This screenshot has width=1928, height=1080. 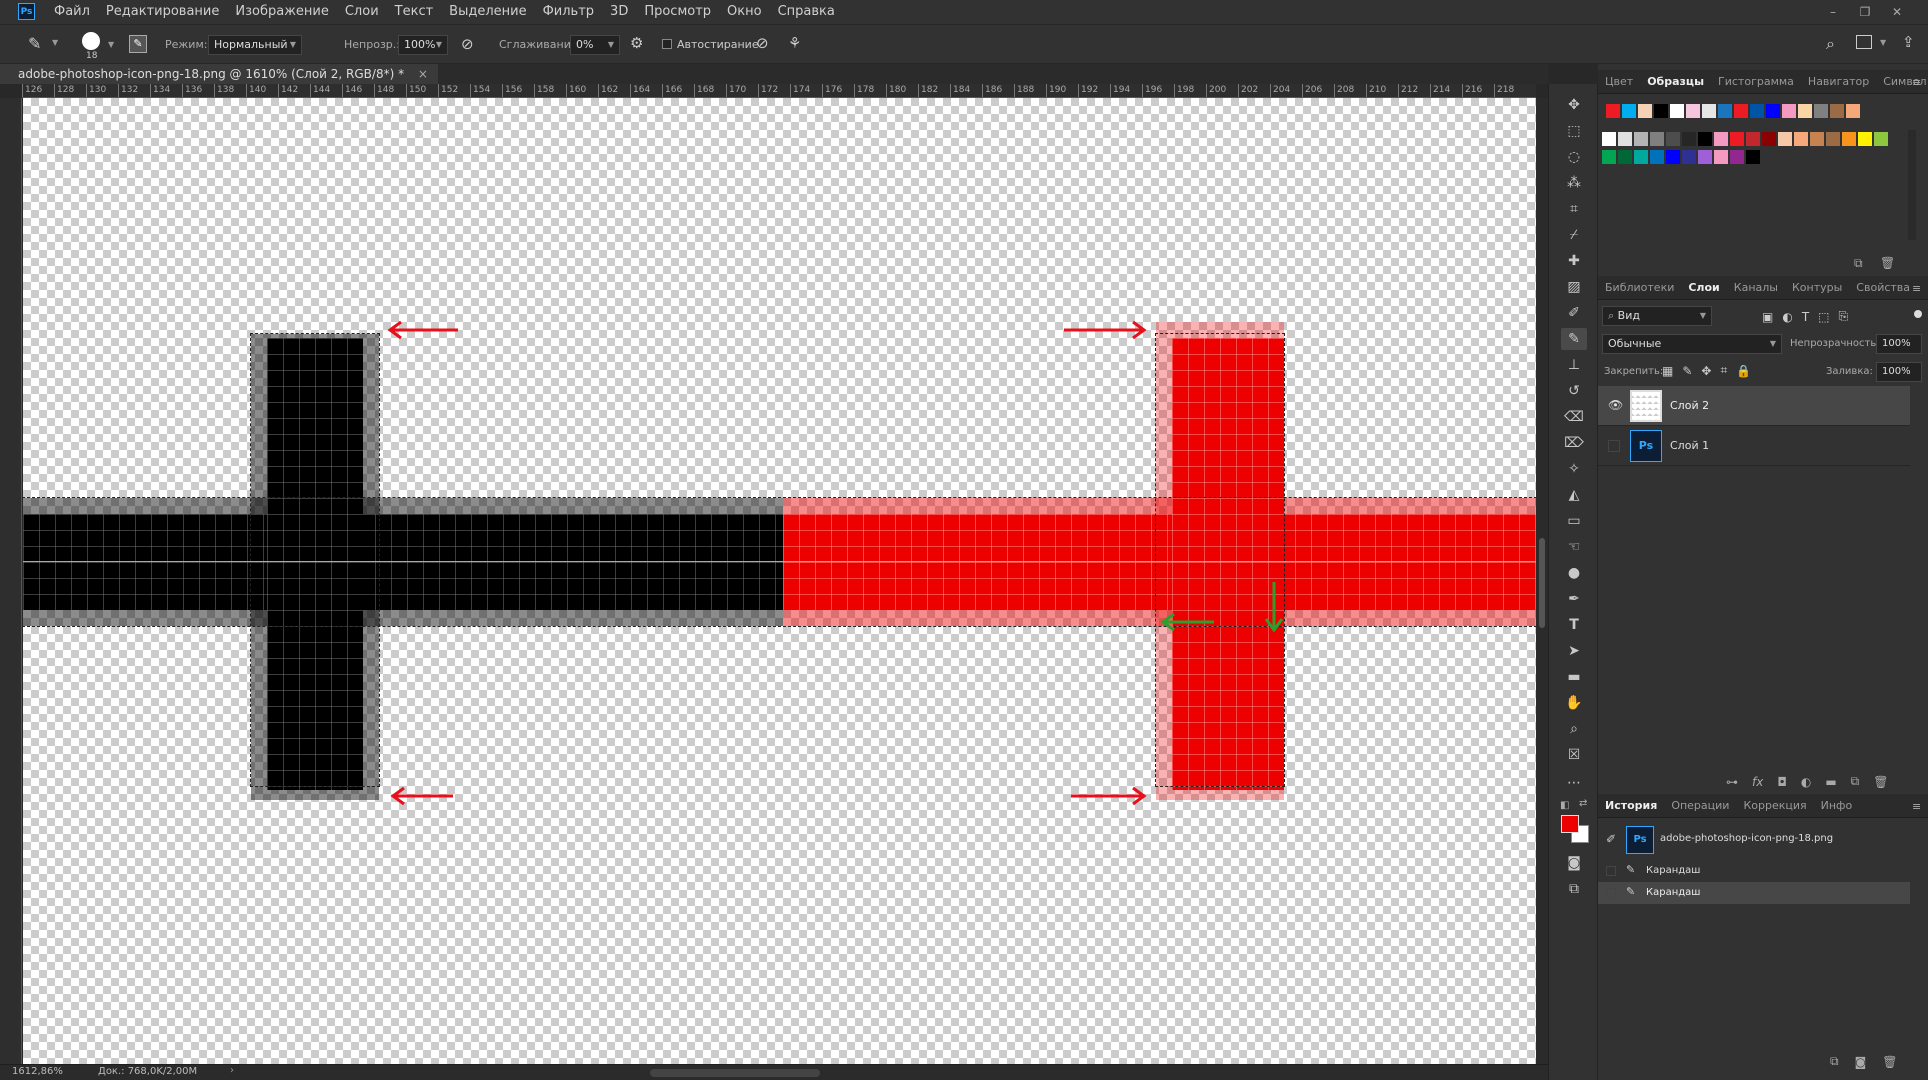 I want to click on eyedropper-icon: ⌿, so click(x=1574, y=235).